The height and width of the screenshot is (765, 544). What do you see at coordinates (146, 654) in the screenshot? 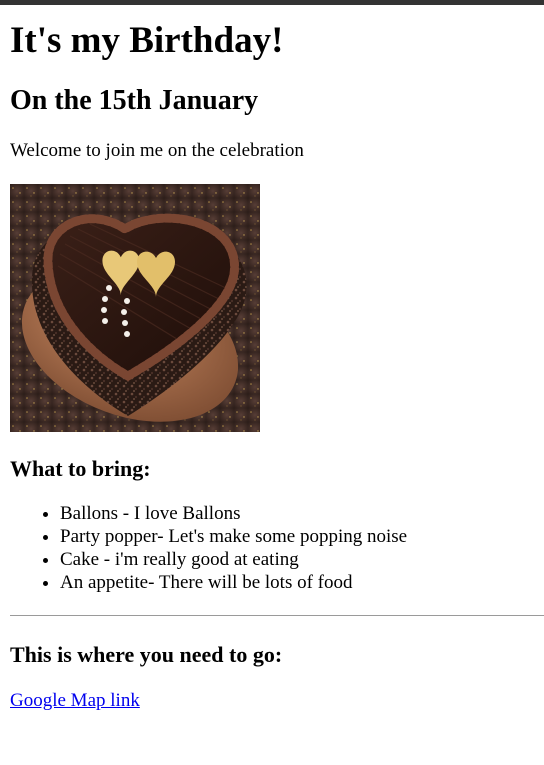
I see `where-heading: This is where you need to go:` at bounding box center [146, 654].